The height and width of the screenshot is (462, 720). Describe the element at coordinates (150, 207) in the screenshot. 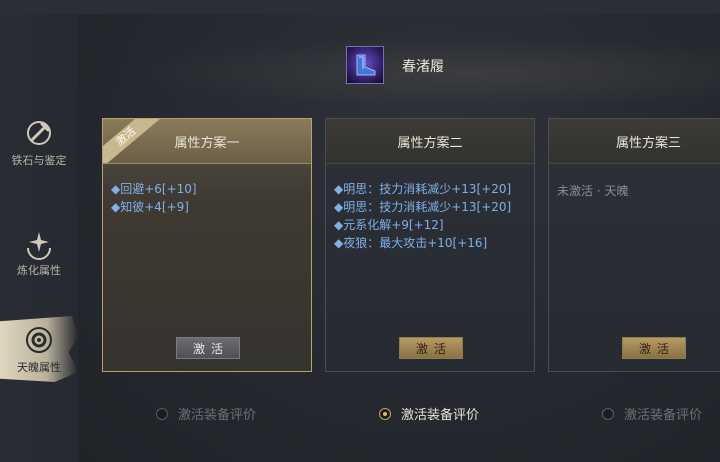

I see `attribute-line: ◆知彼+4[+9]` at that location.